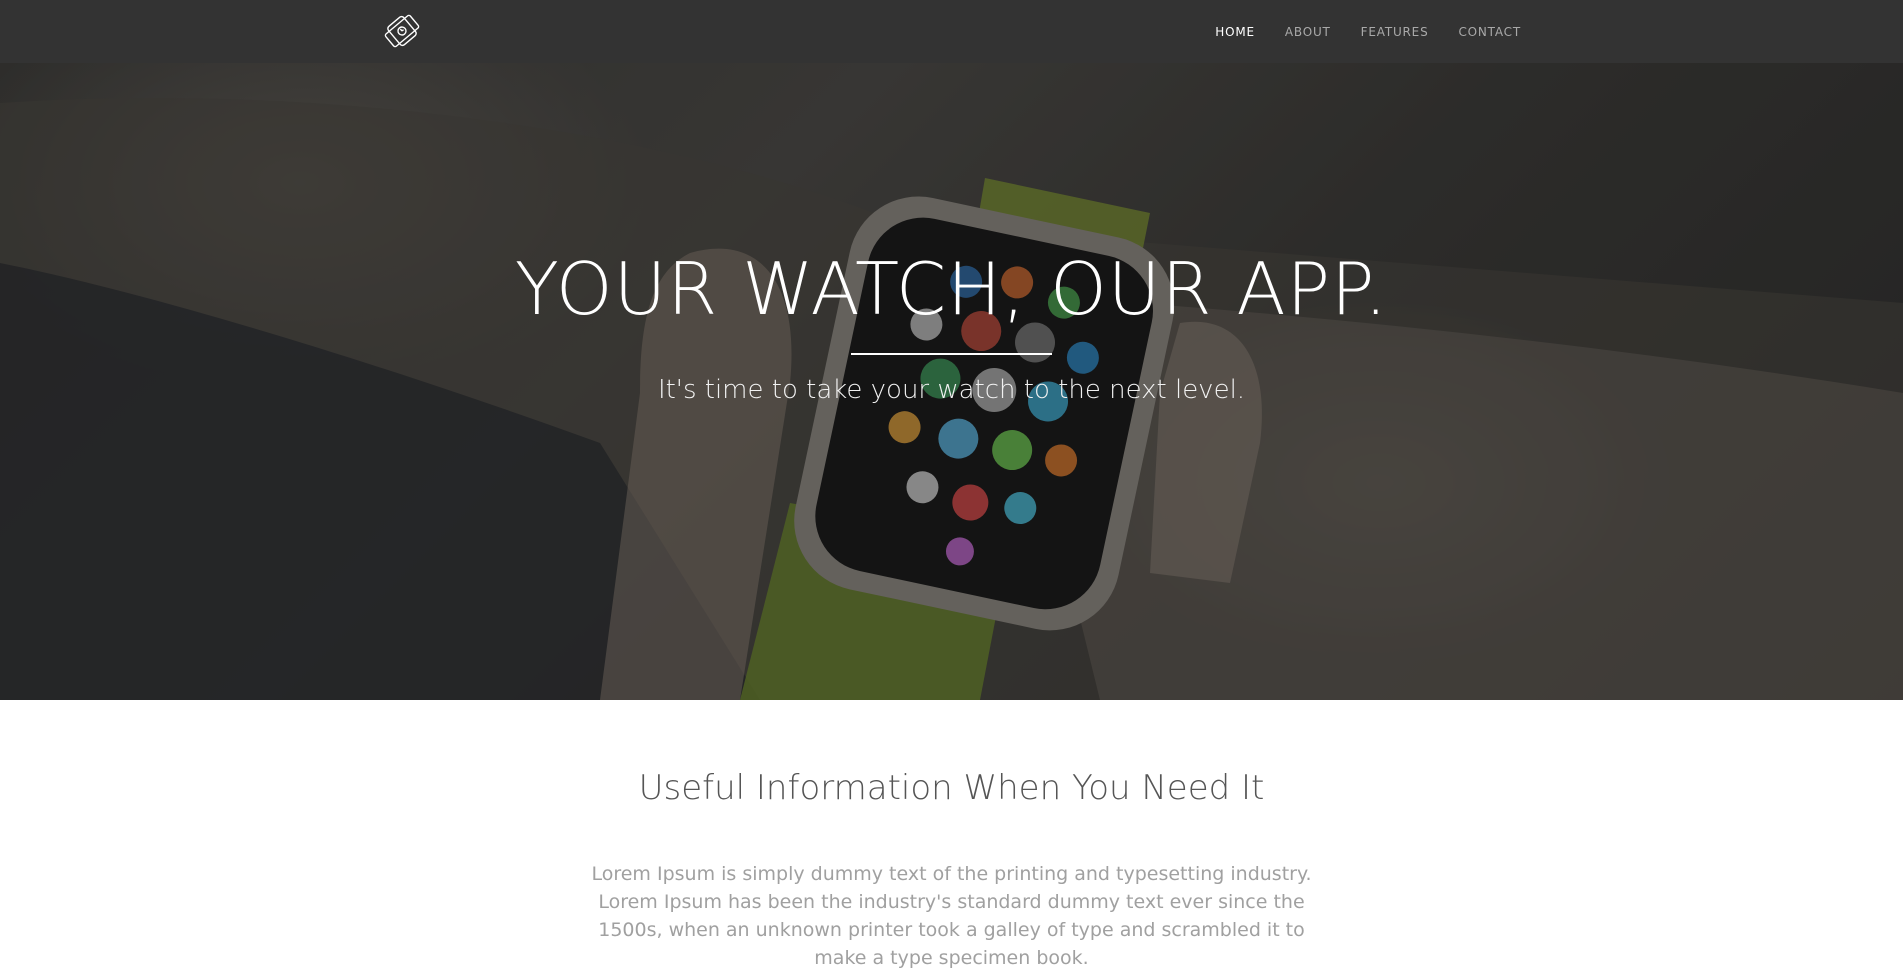  Describe the element at coordinates (1489, 32) in the screenshot. I see `nav-contact: CONTACT` at that location.